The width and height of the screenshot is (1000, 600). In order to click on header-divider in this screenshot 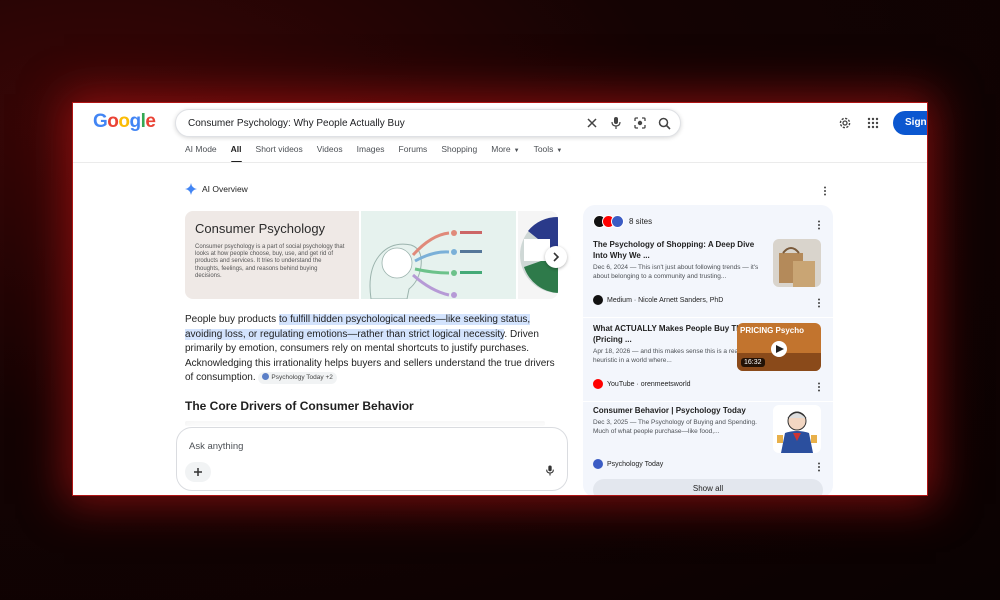, I will do `click(500, 162)`.